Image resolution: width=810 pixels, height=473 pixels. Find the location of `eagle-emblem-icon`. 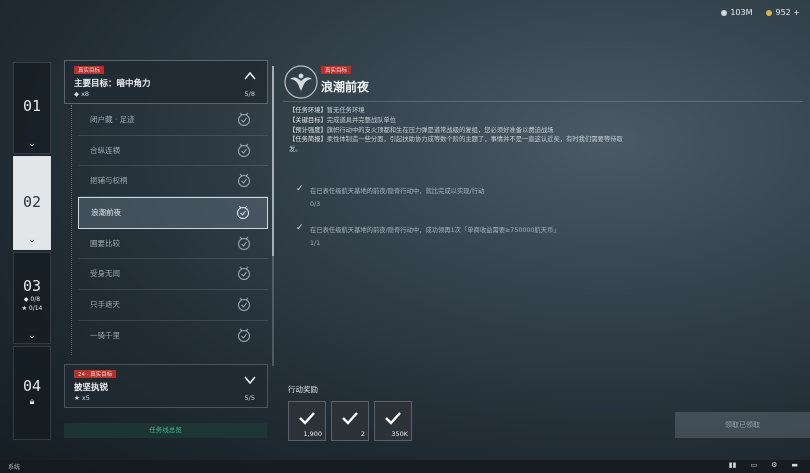

eagle-emblem-icon is located at coordinates (301, 82).